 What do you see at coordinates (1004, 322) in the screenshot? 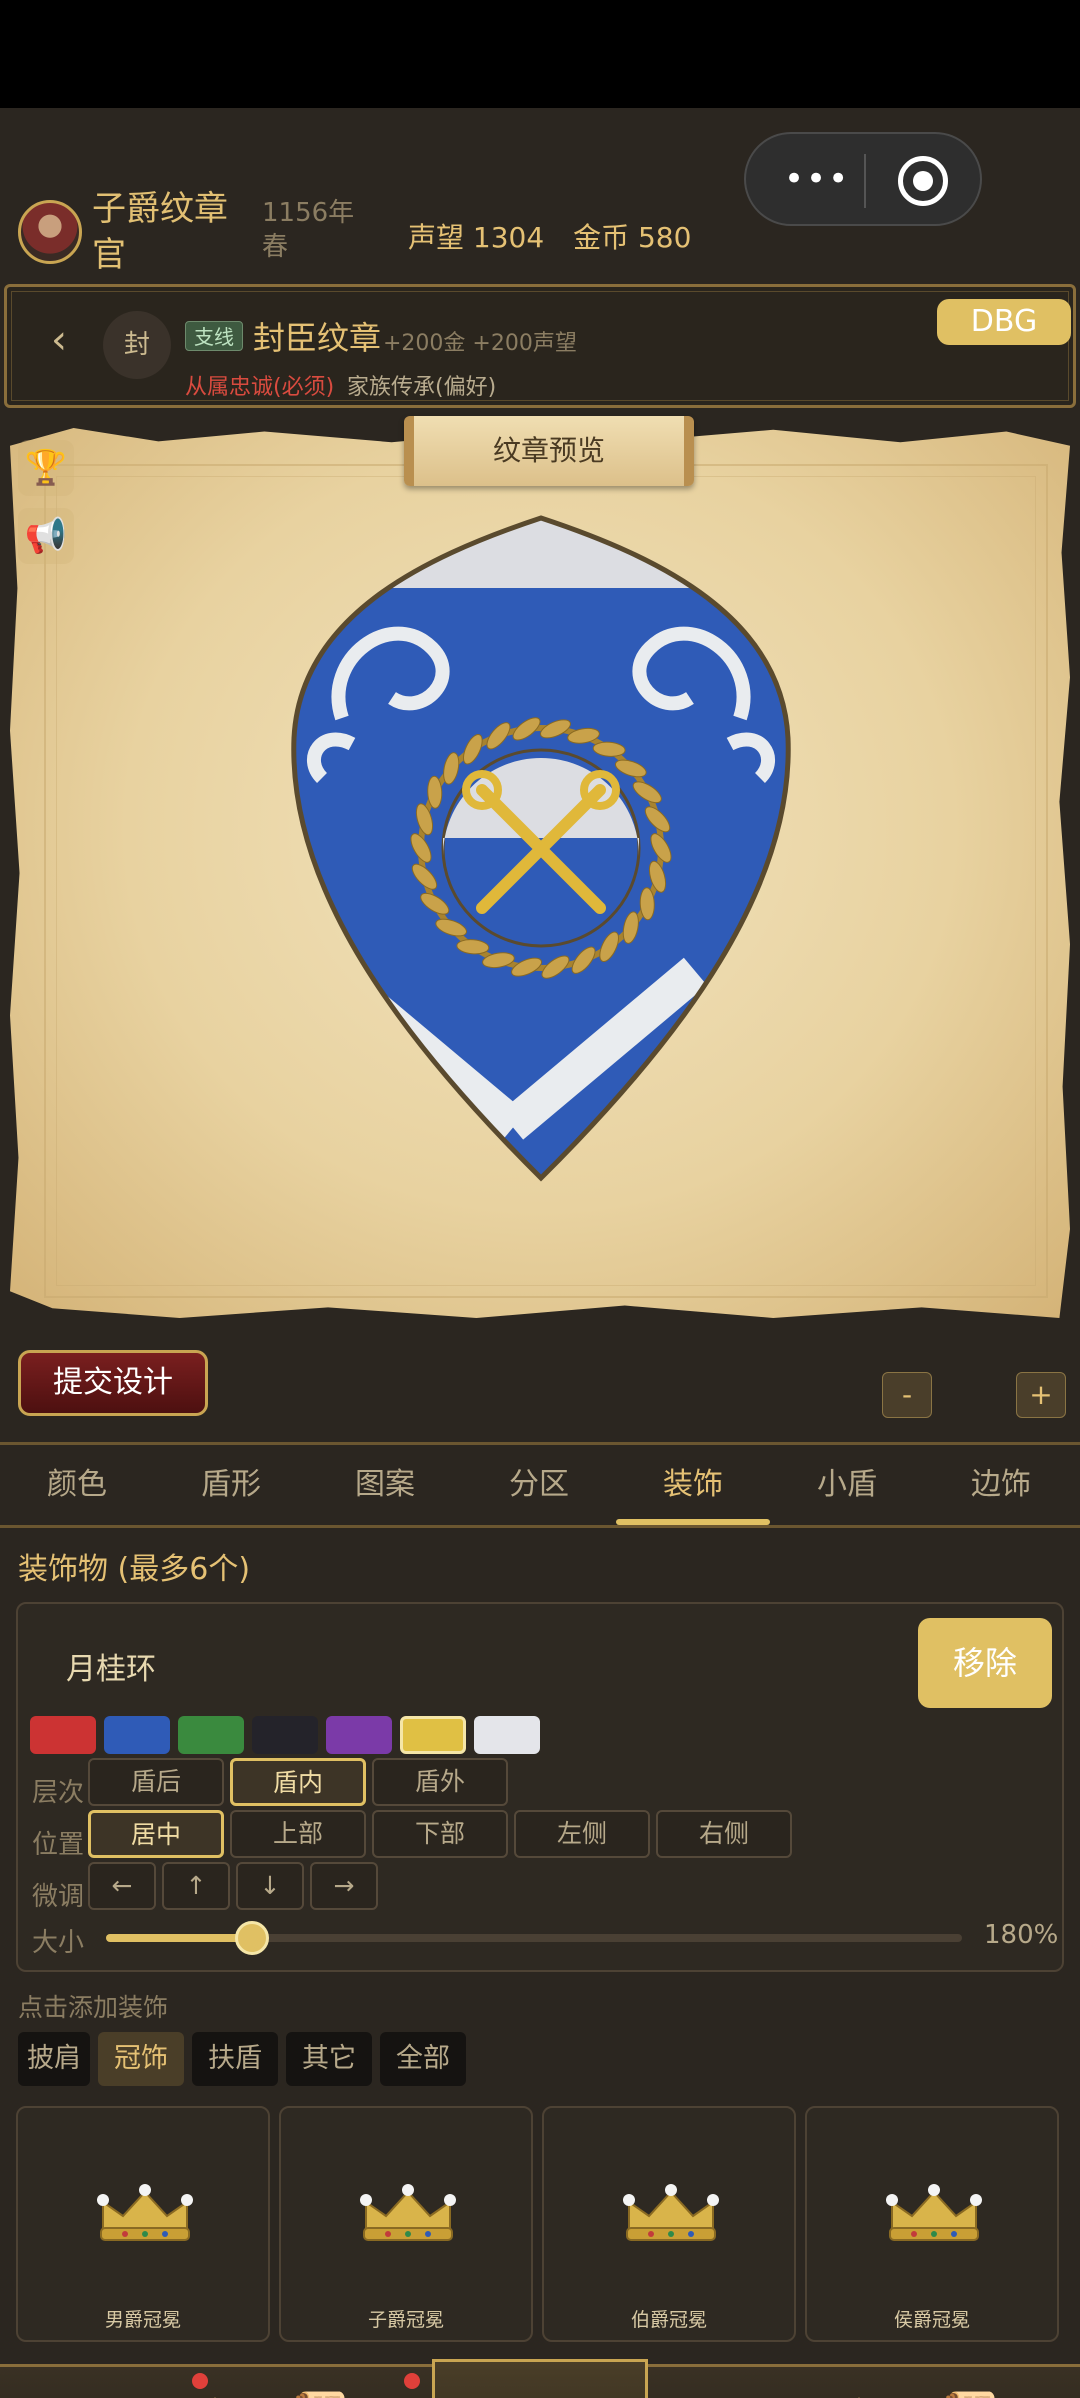
I see `debug-button: DBG` at bounding box center [1004, 322].